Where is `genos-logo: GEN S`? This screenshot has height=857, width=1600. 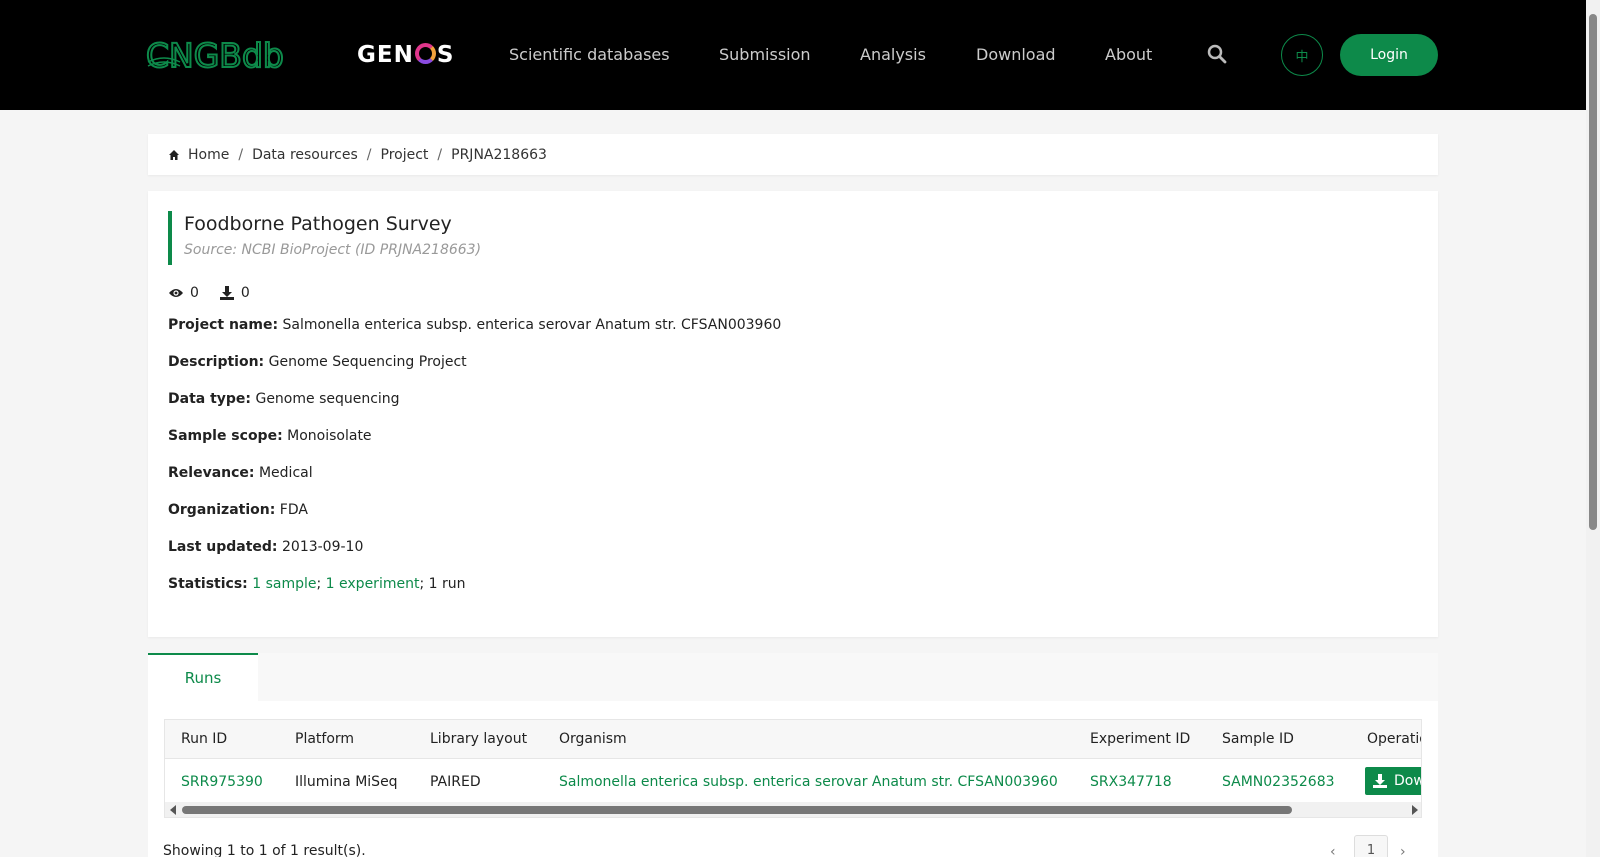
genos-logo: GEN S is located at coordinates (405, 55).